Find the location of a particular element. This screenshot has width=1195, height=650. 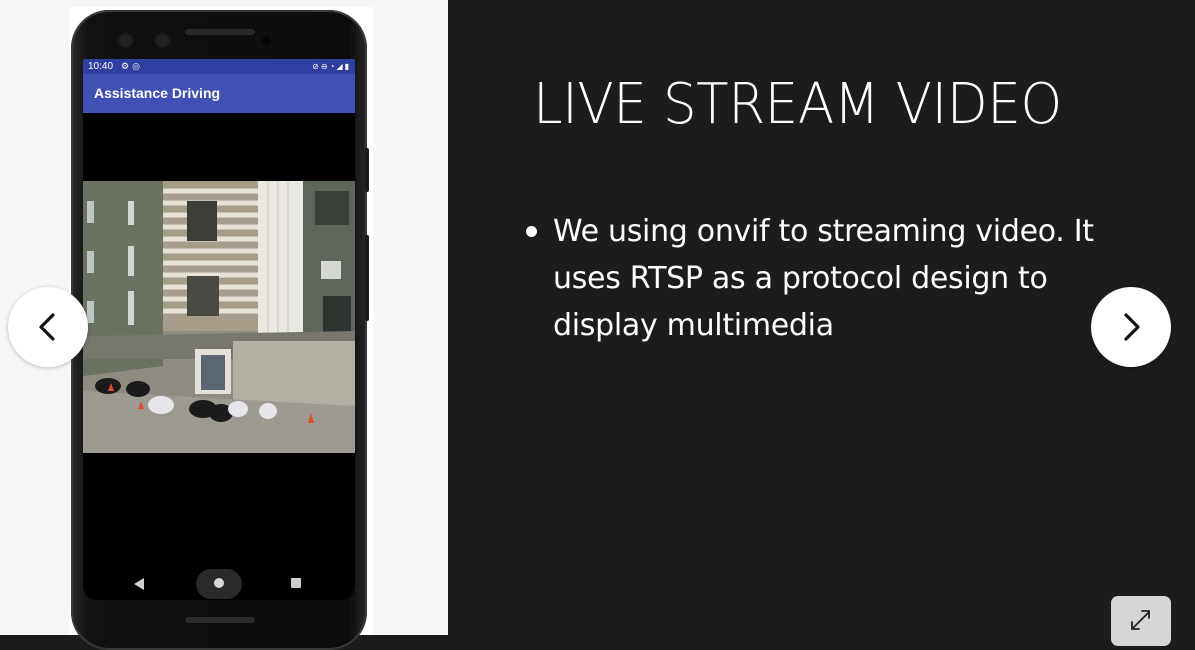

status-left-icons: ⚙◎ is located at coordinates (132, 66).